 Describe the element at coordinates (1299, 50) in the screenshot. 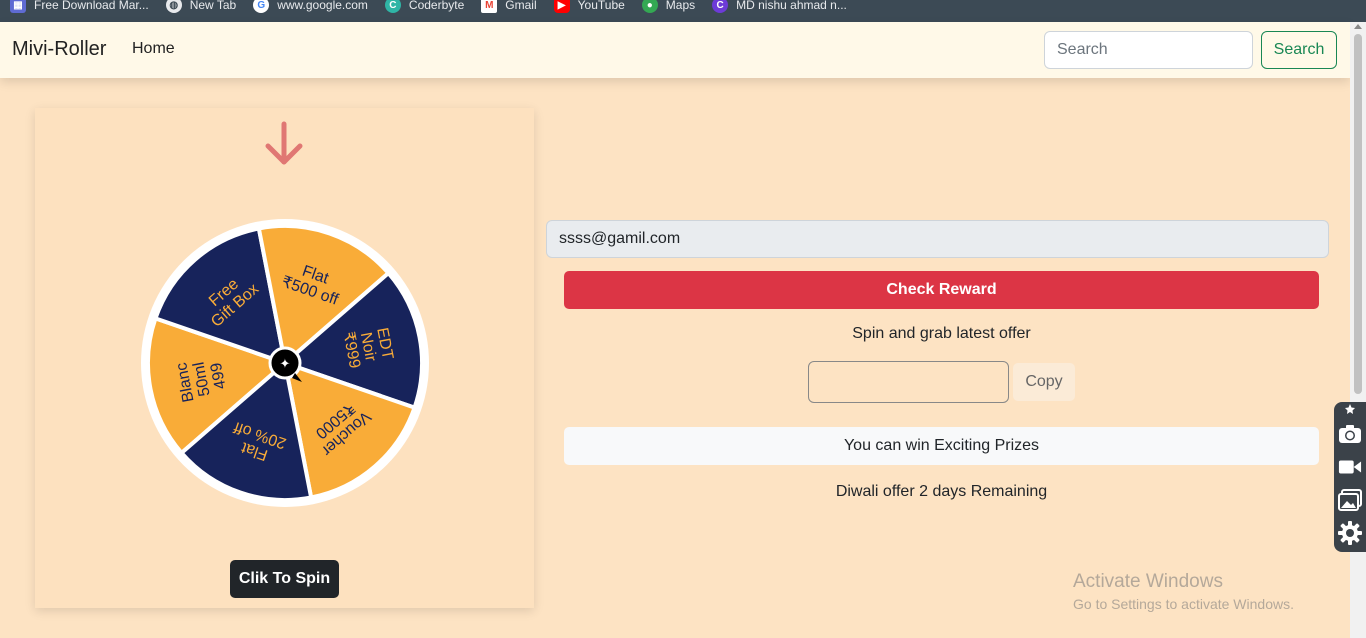

I see `search-button: Search` at that location.